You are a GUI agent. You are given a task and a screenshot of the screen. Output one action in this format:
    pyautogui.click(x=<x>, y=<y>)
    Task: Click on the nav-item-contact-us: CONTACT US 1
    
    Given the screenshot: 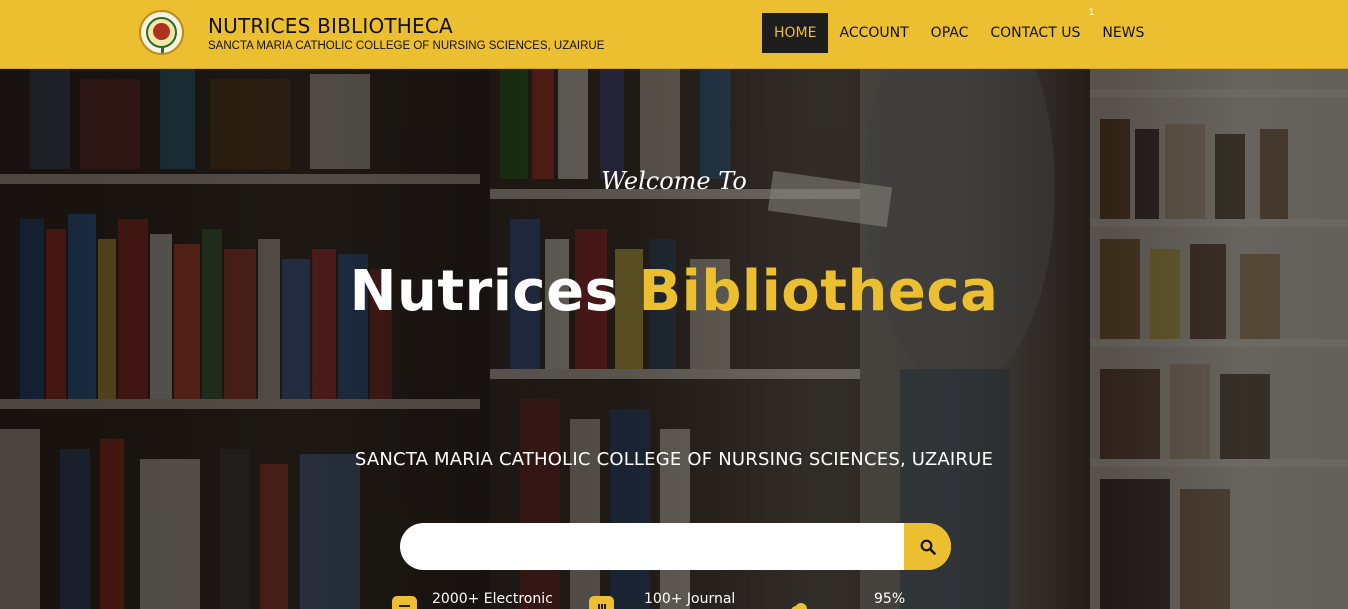 What is the action you would take?
    pyautogui.click(x=1036, y=30)
    